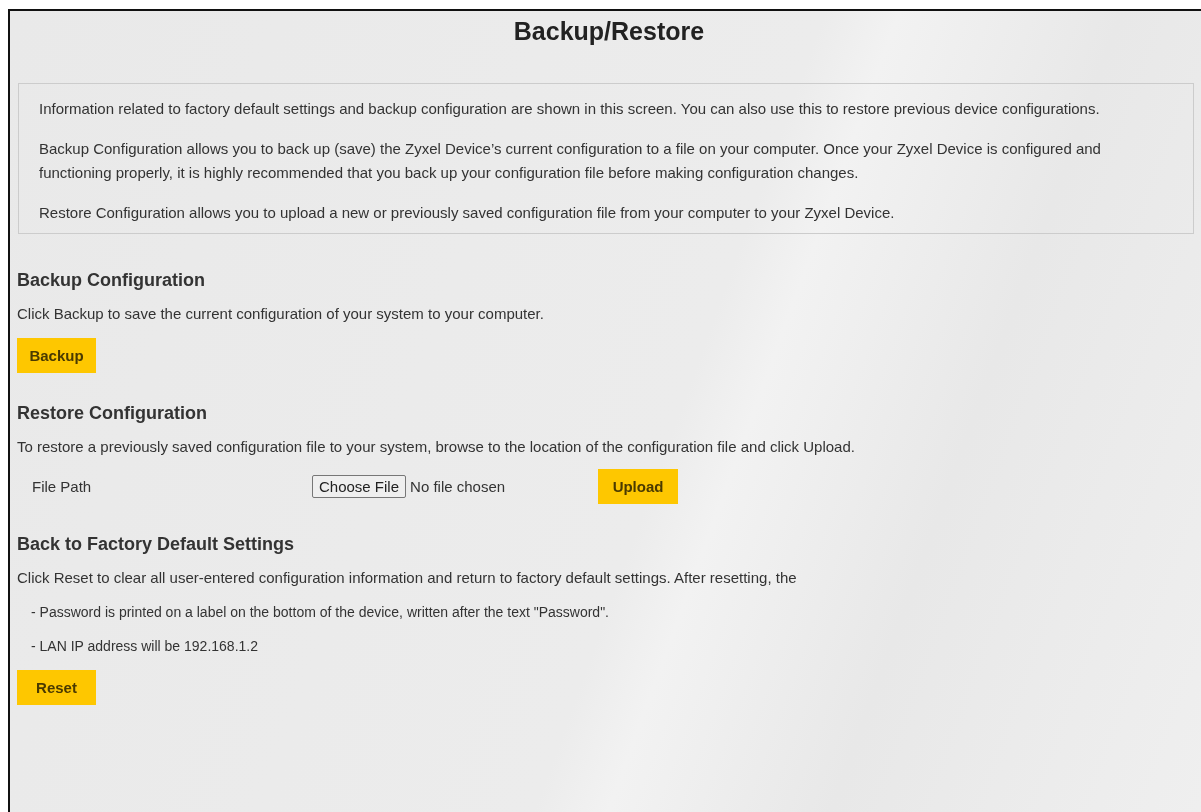  Describe the element at coordinates (156, 544) in the screenshot. I see `section-heading: Back to Factory Default Settings` at that location.